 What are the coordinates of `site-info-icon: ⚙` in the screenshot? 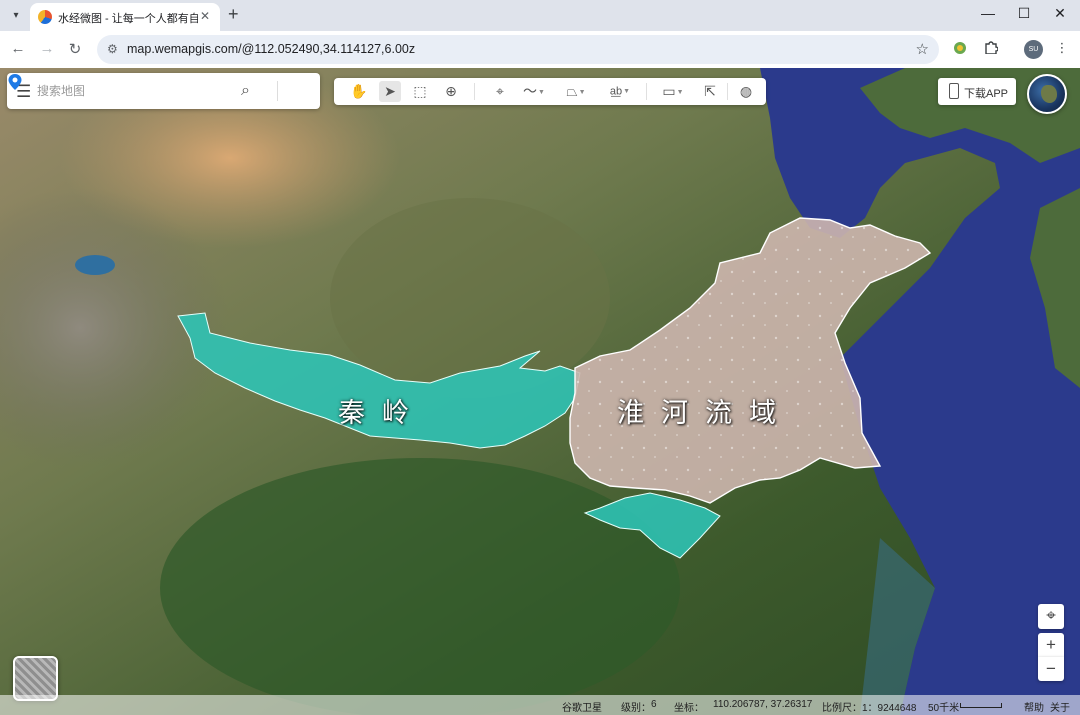 It's located at (112, 49).